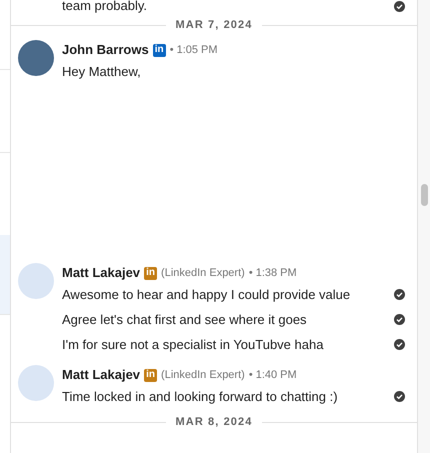 Image resolution: width=430 pixels, height=453 pixels. I want to click on message-text: team probably., so click(105, 6).